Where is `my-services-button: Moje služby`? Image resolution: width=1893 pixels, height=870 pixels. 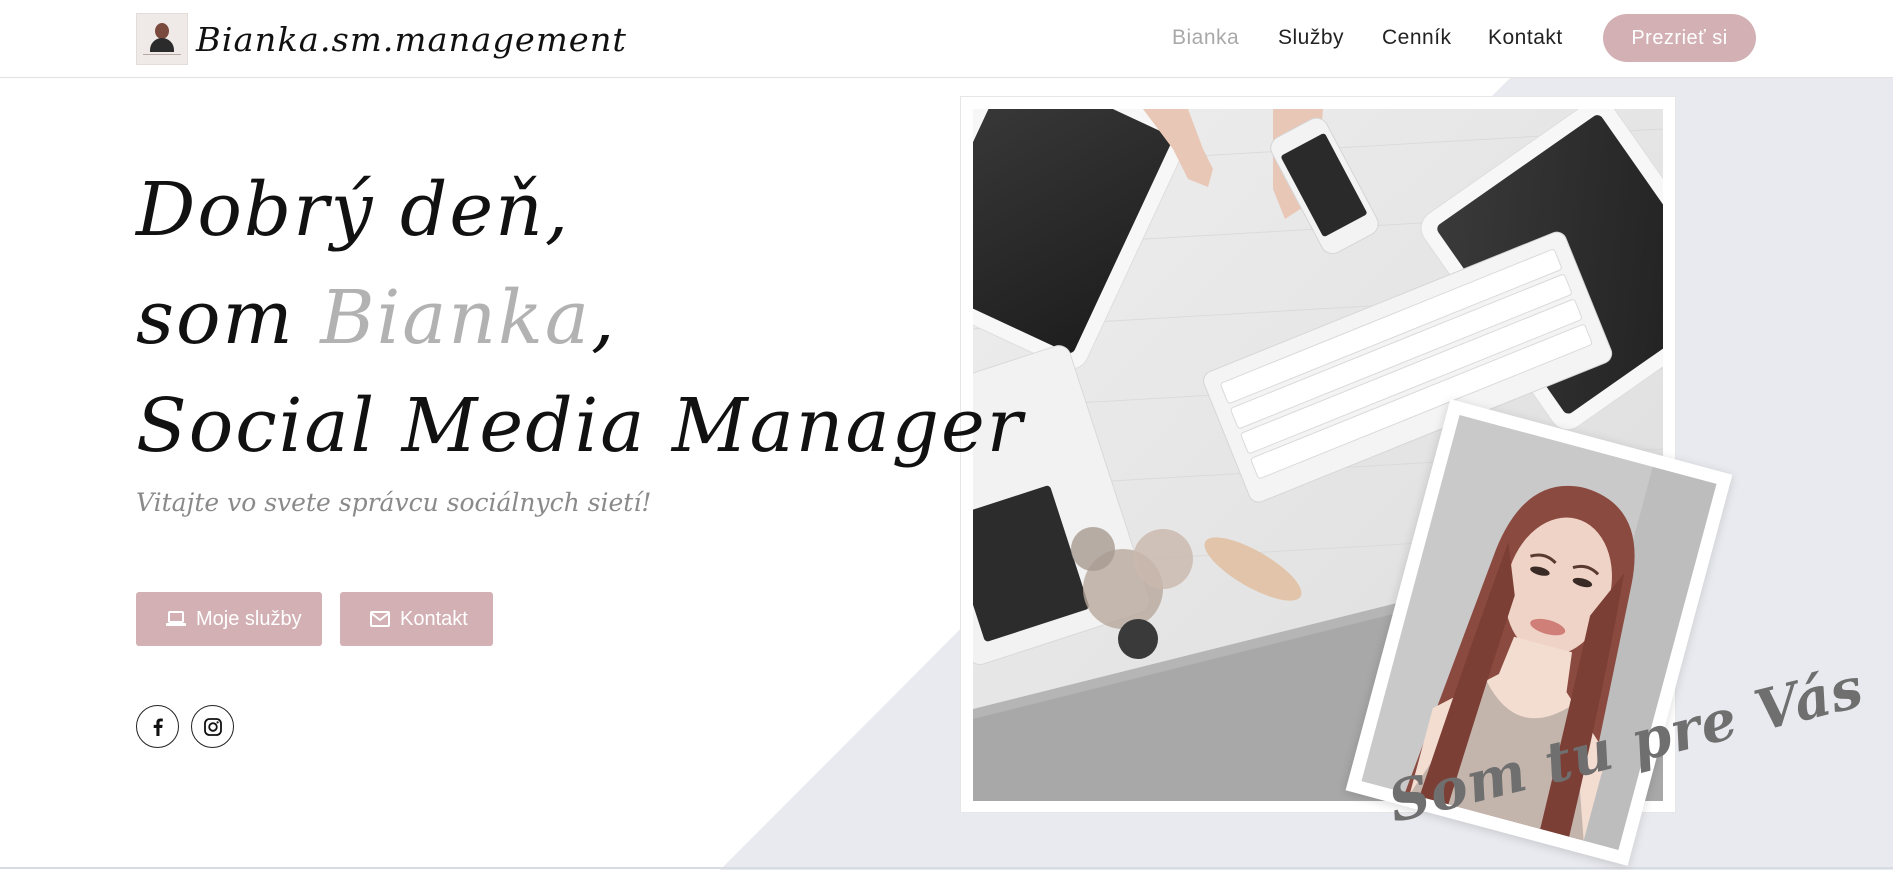 my-services-button: Moje služby is located at coordinates (229, 619).